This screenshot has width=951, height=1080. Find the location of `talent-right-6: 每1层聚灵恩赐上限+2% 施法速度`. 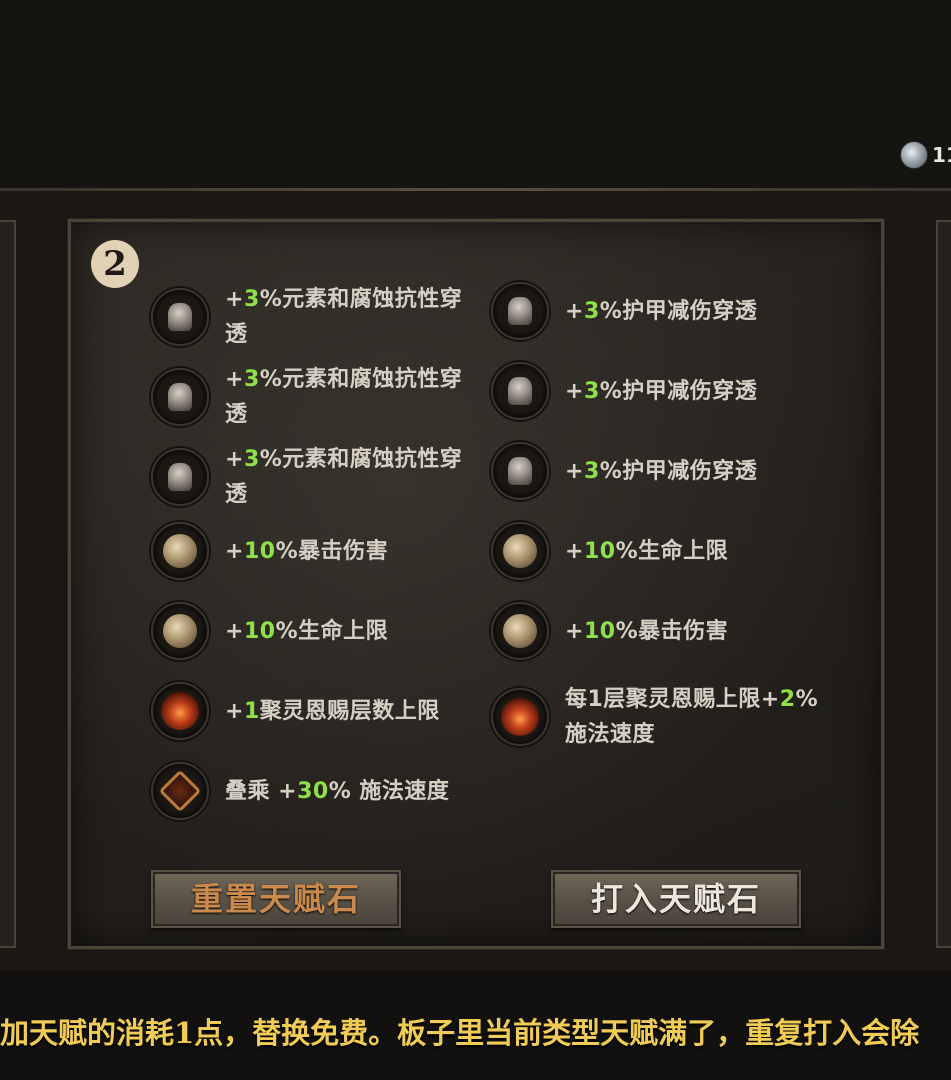

talent-right-6: 每1层聚灵恩赐上限+2% 施法速度 is located at coordinates (654, 717).